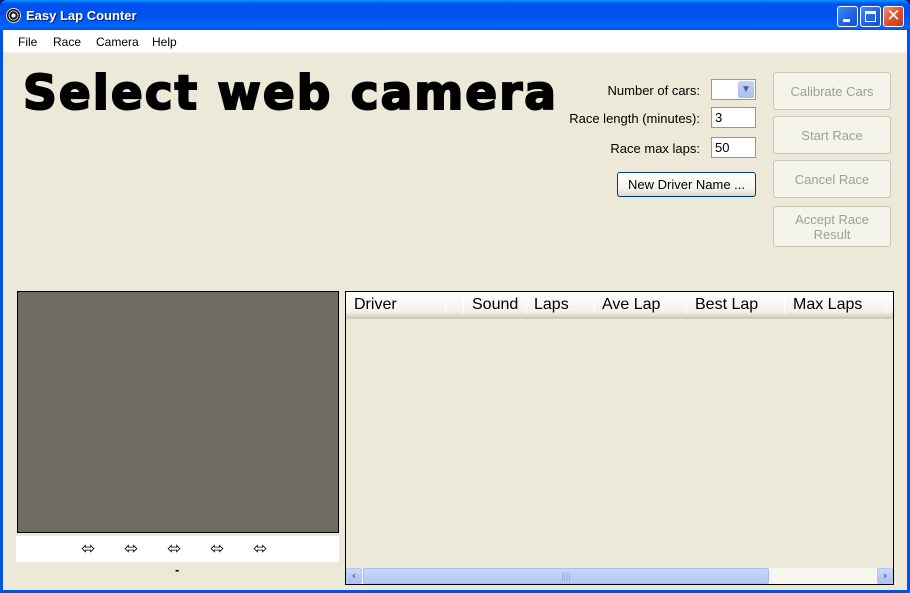 The width and height of the screenshot is (910, 593). What do you see at coordinates (495, 304) in the screenshot?
I see `column-header-sound: Sound` at bounding box center [495, 304].